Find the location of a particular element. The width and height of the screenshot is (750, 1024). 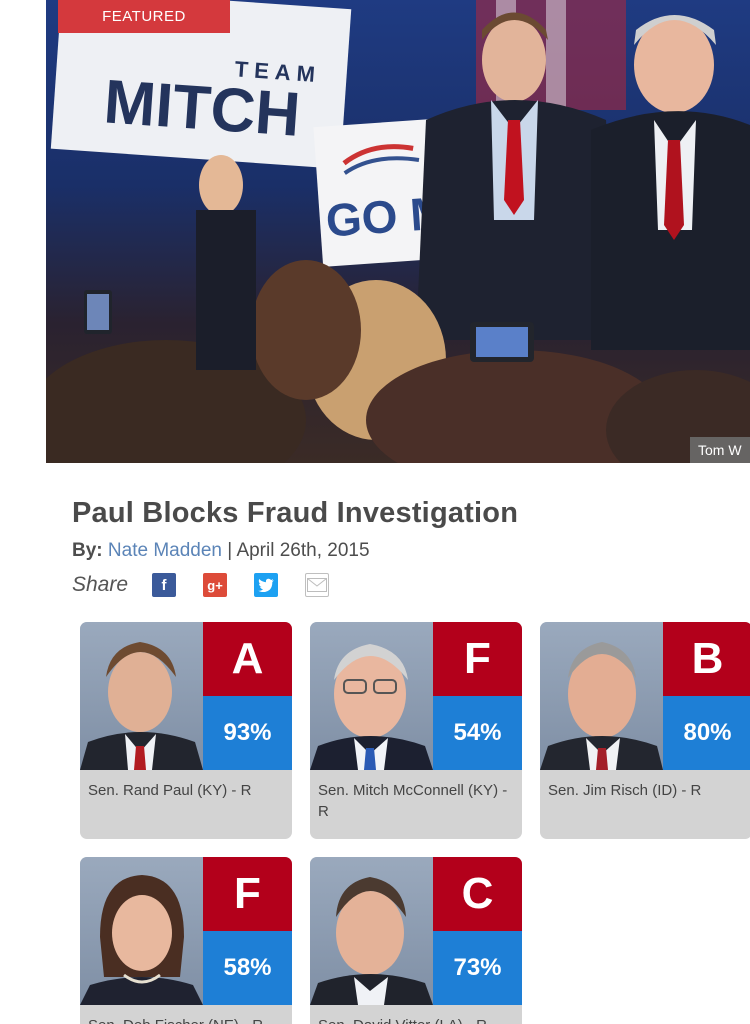

grade-letter: A is located at coordinates (247, 659).